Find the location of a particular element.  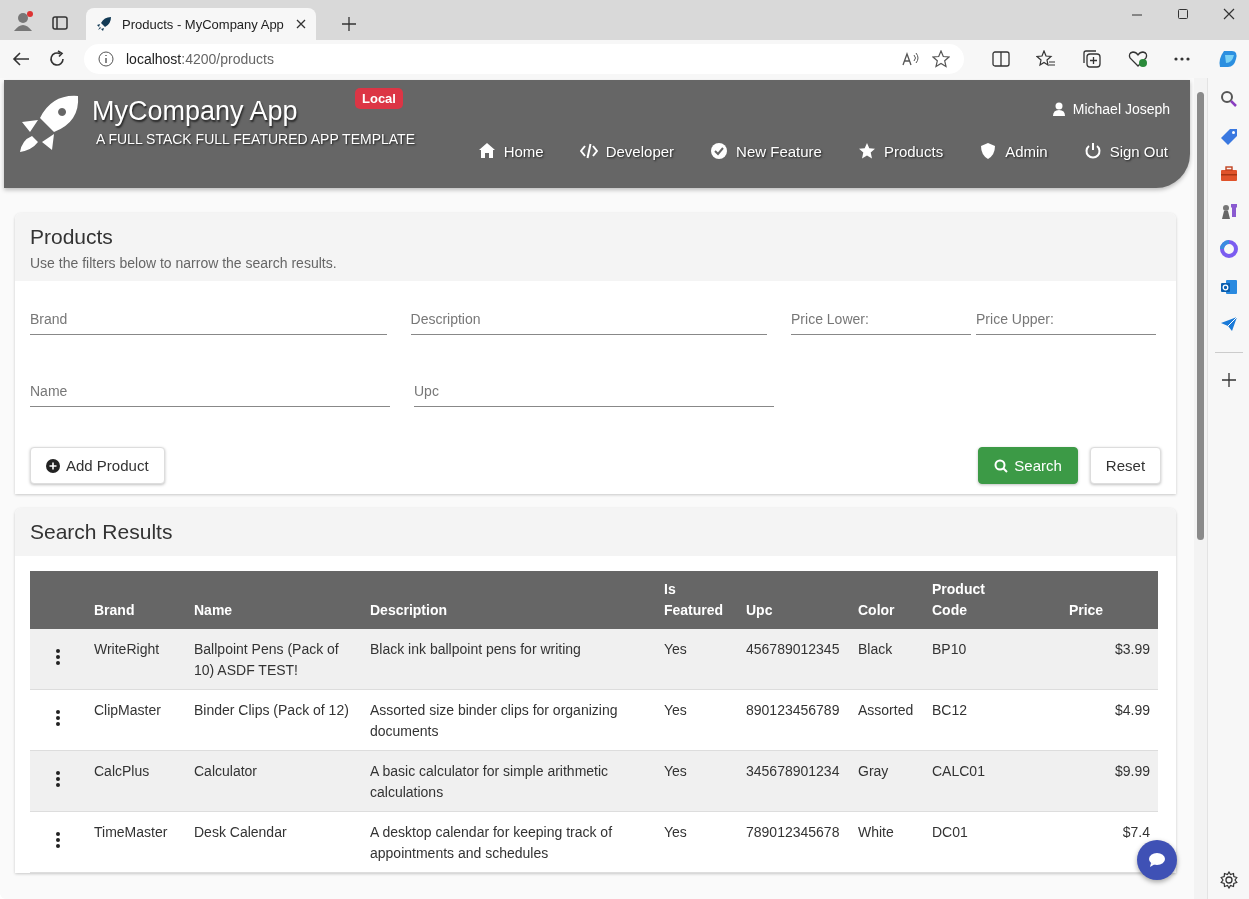

column-header: Price is located at coordinates (1086, 600).